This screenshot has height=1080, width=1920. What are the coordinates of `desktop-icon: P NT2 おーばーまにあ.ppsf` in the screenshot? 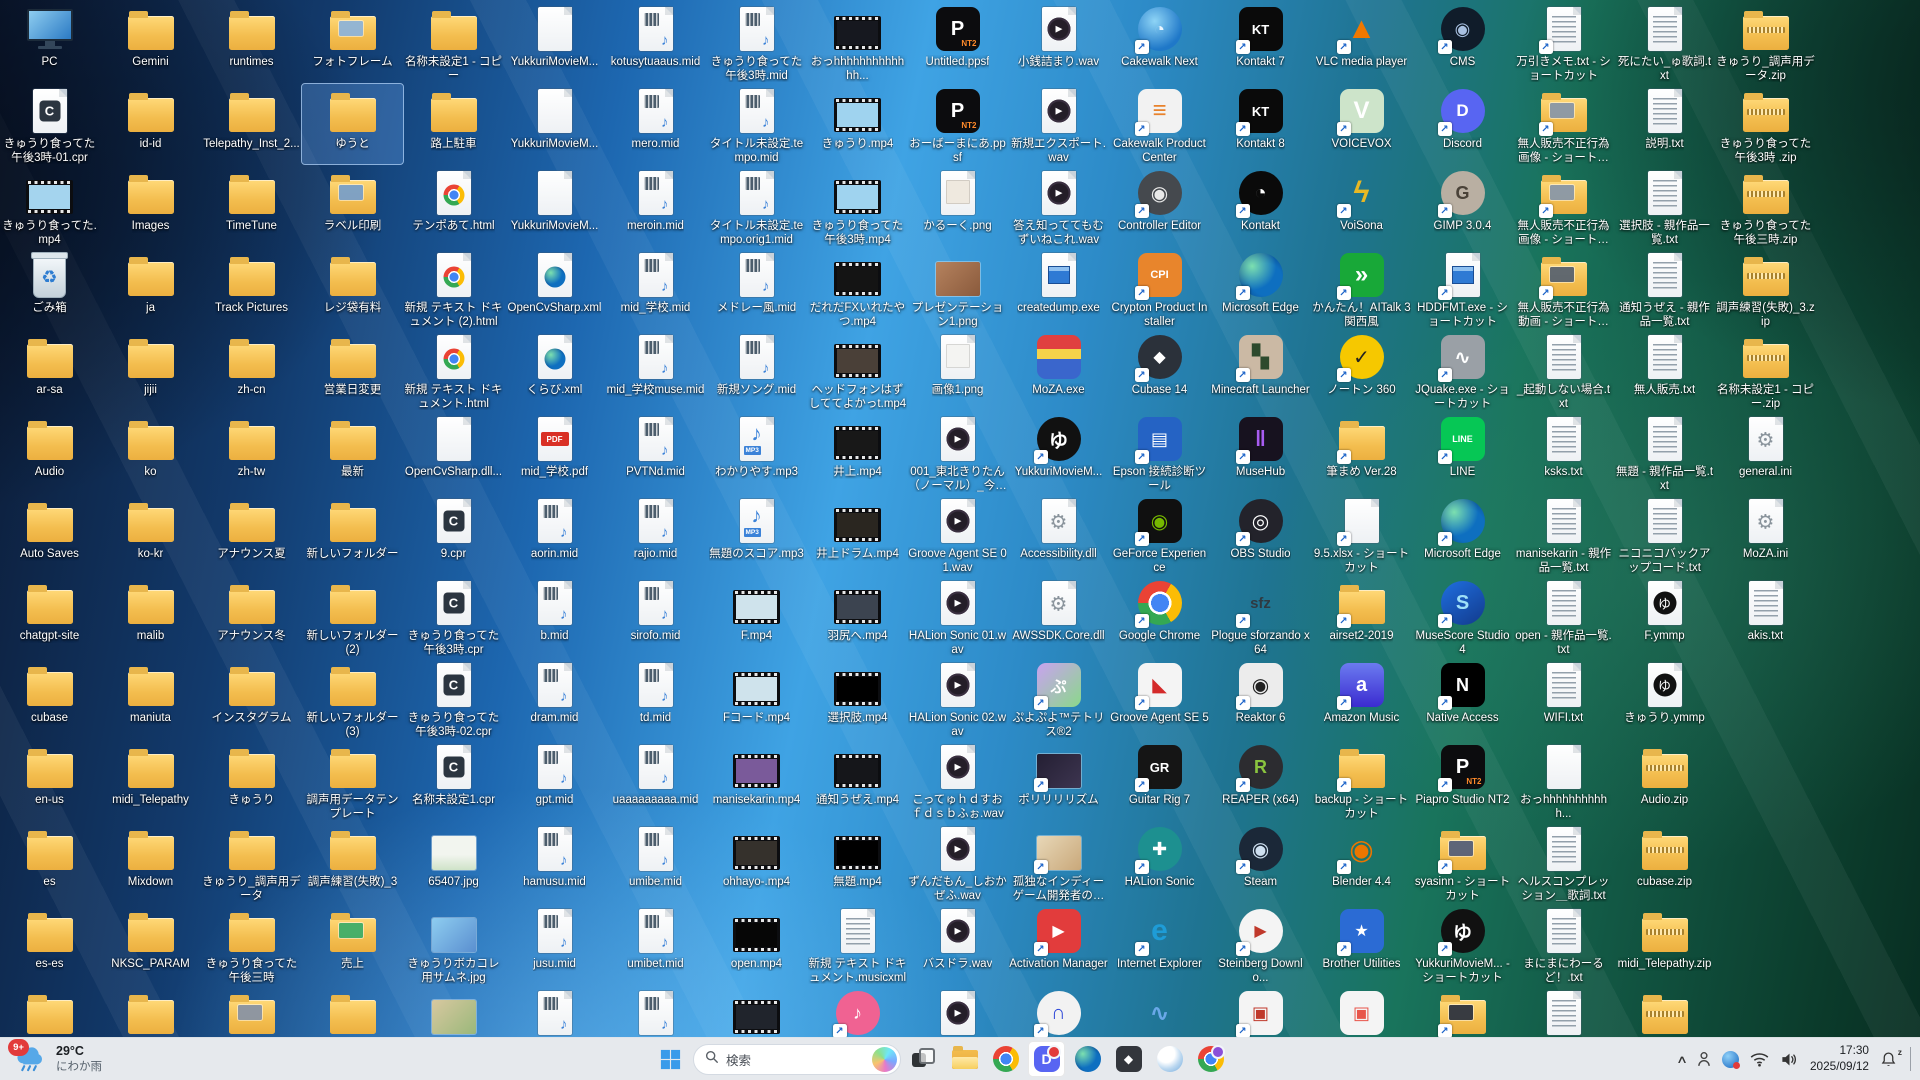 It's located at (957, 124).